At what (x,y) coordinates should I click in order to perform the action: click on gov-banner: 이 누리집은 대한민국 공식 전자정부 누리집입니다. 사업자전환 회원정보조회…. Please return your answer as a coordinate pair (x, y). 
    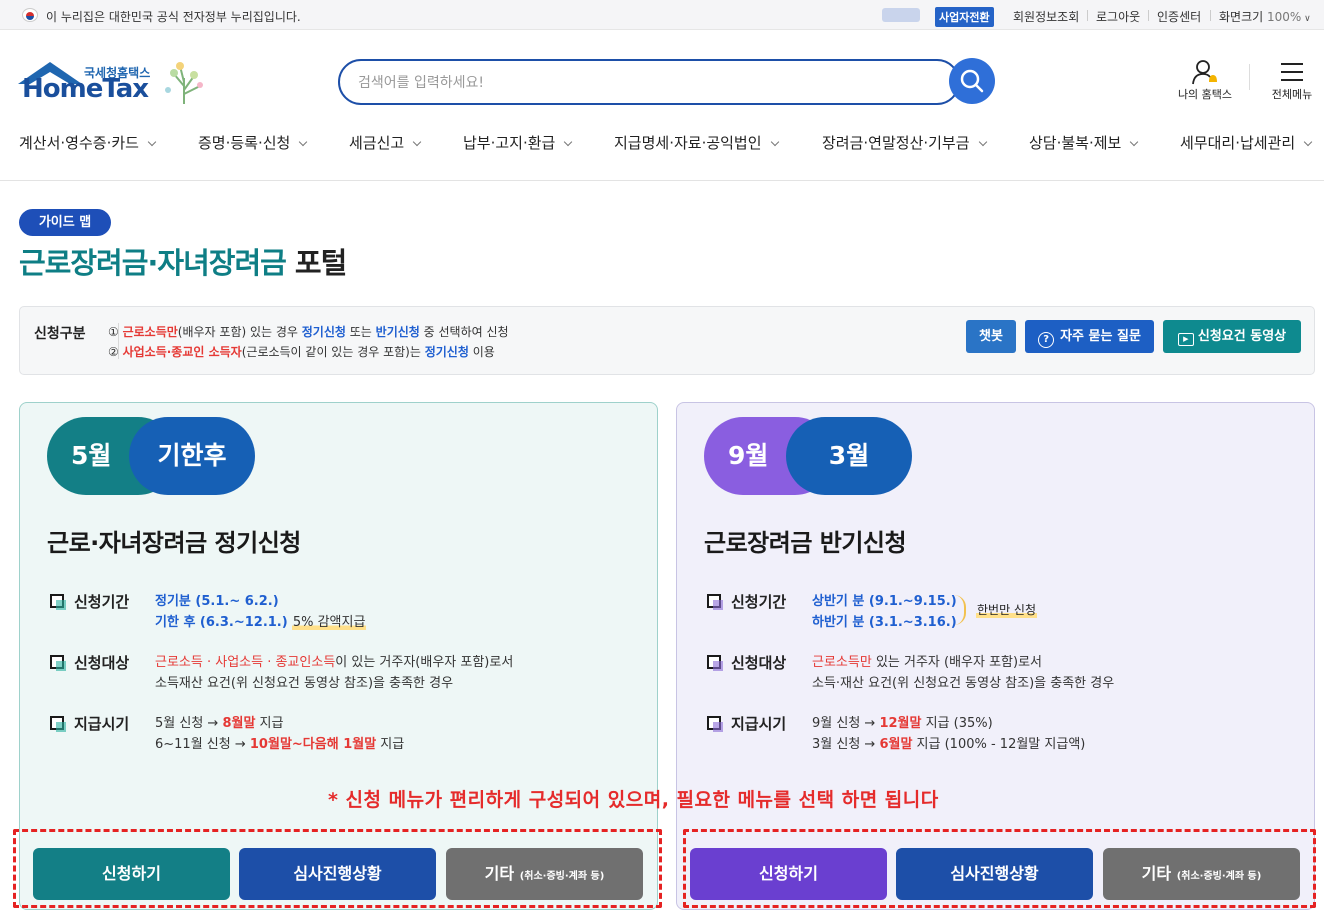
    Looking at the image, I should click on (662, 15).